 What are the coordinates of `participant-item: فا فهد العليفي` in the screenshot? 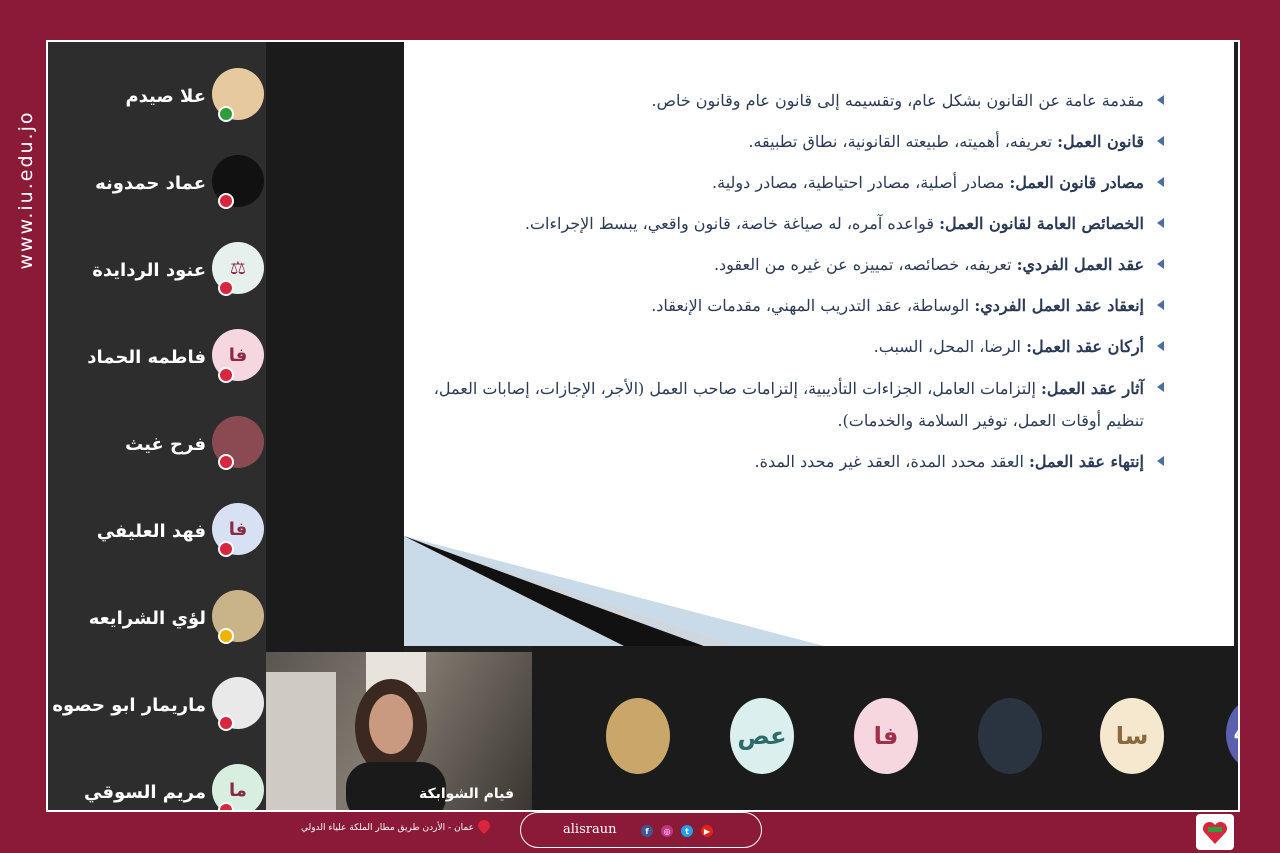 It's located at (157, 533).